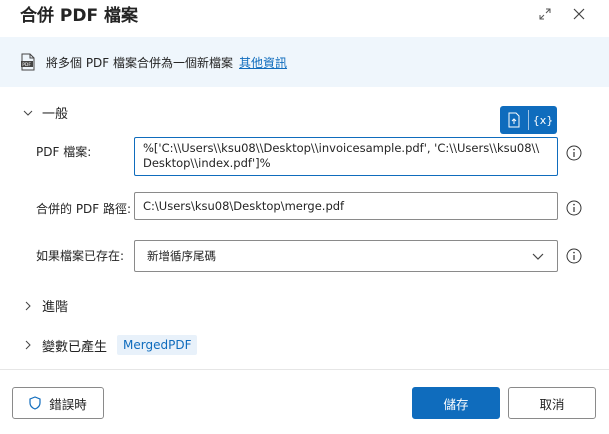 The image size is (609, 434). What do you see at coordinates (157, 345) in the screenshot?
I see `variable-chip: MergedPDF` at bounding box center [157, 345].